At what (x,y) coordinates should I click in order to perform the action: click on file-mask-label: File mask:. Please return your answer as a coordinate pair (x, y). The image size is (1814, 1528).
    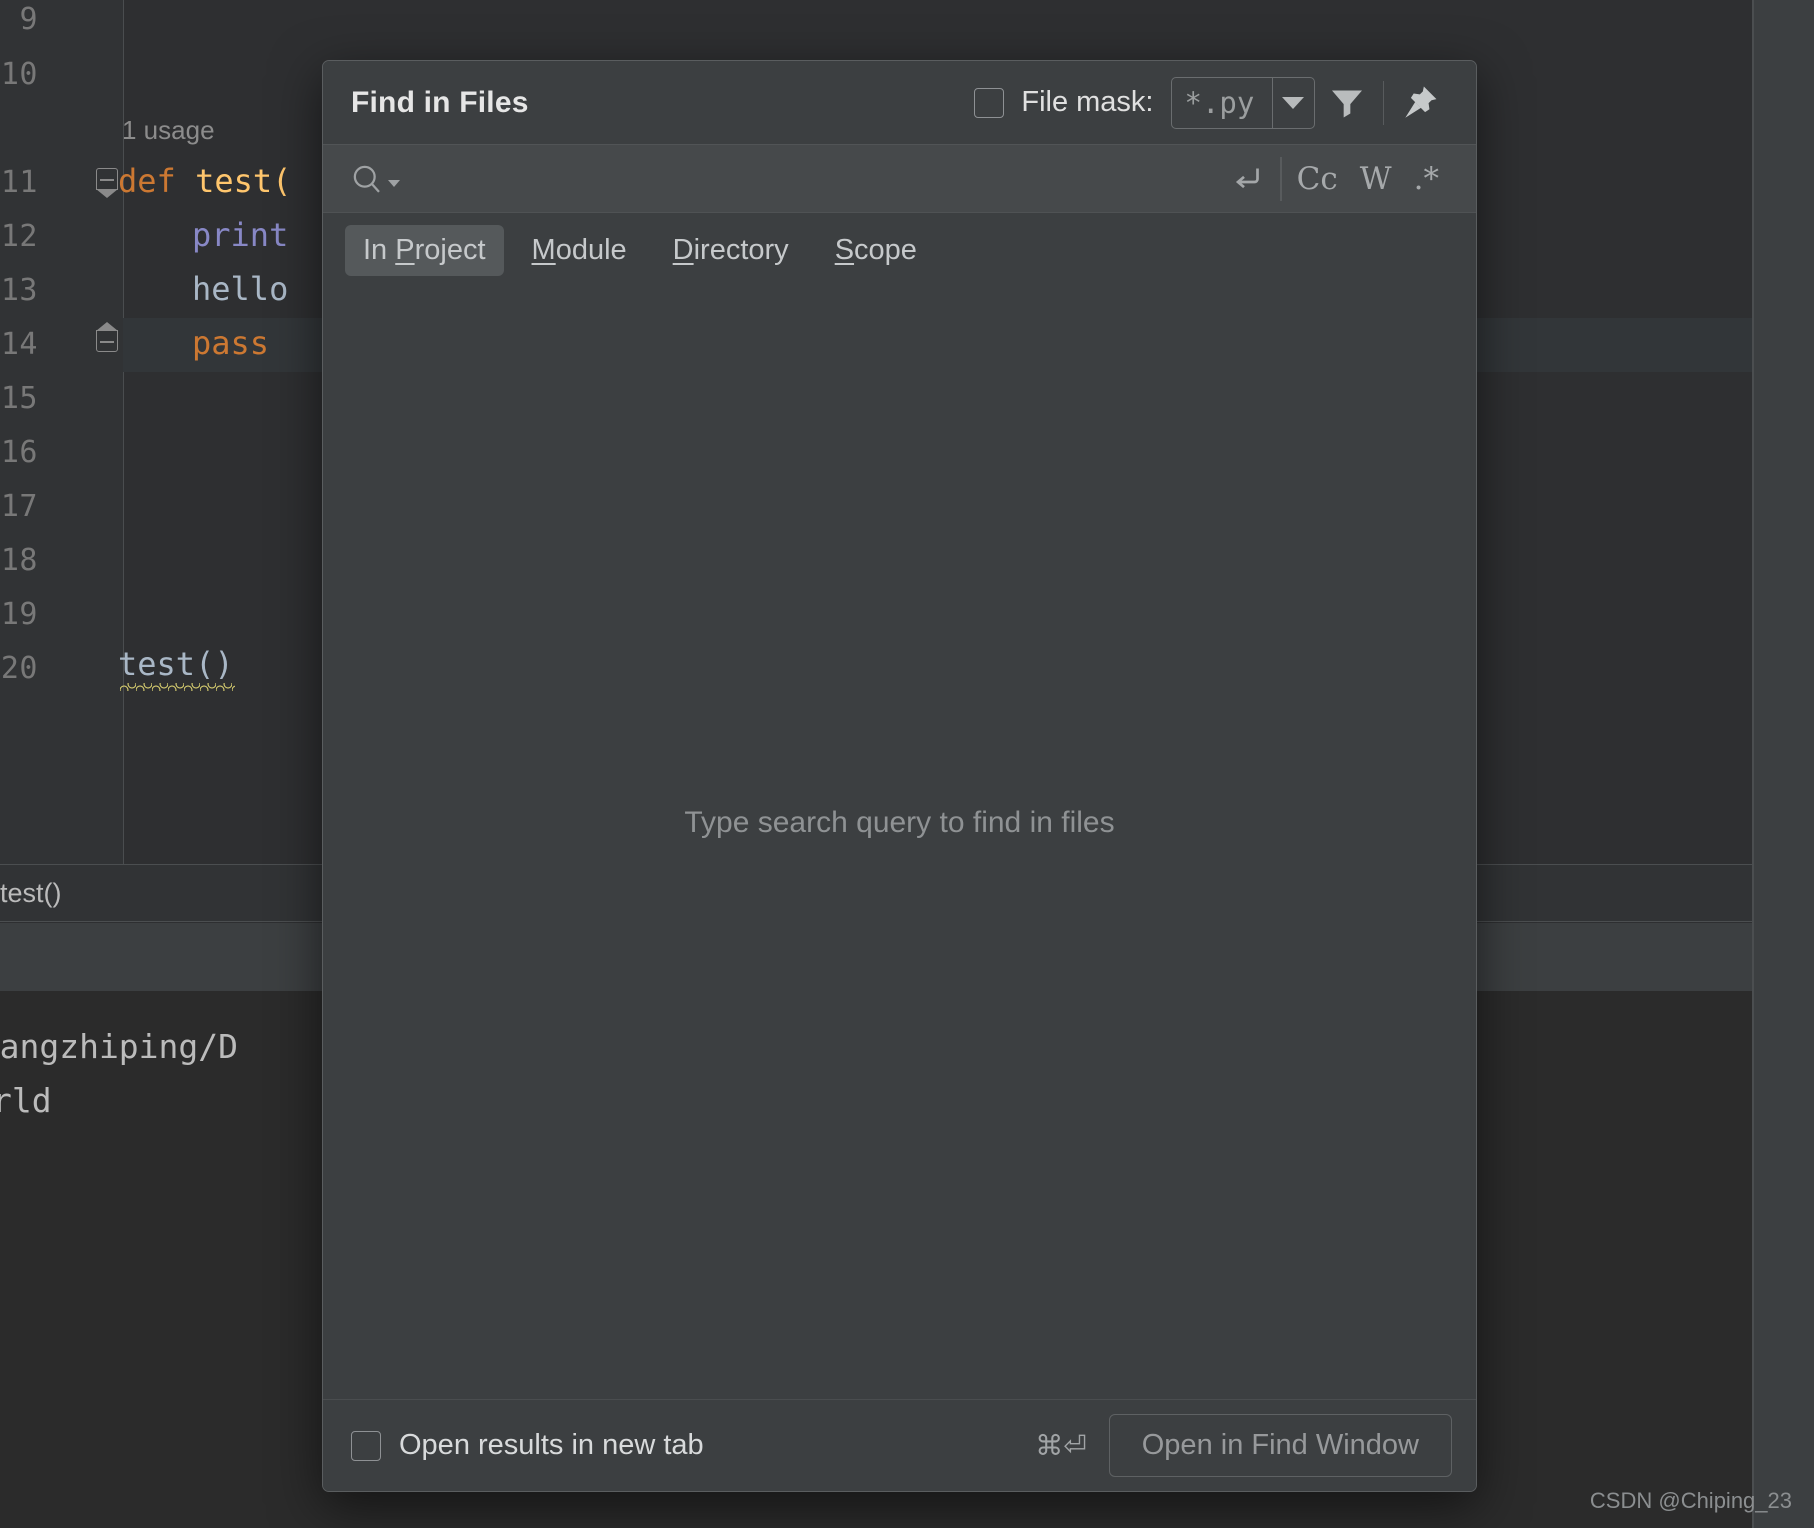
    Looking at the image, I should click on (1087, 102).